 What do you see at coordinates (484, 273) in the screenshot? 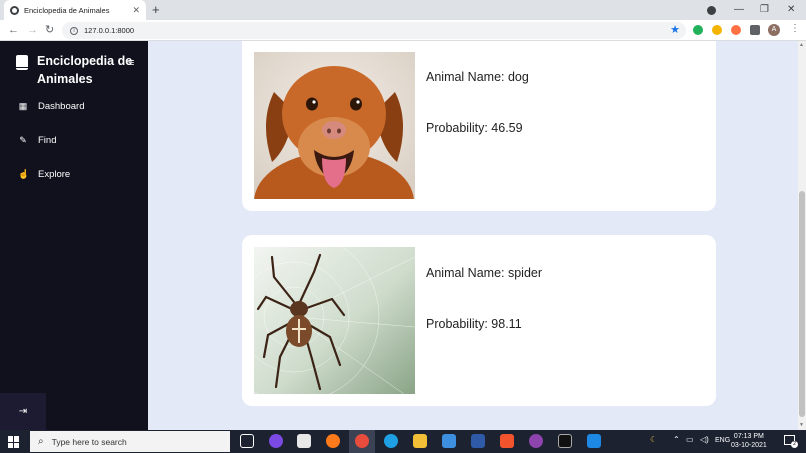
I see `animal-name-label: Animal Name: spider` at bounding box center [484, 273].